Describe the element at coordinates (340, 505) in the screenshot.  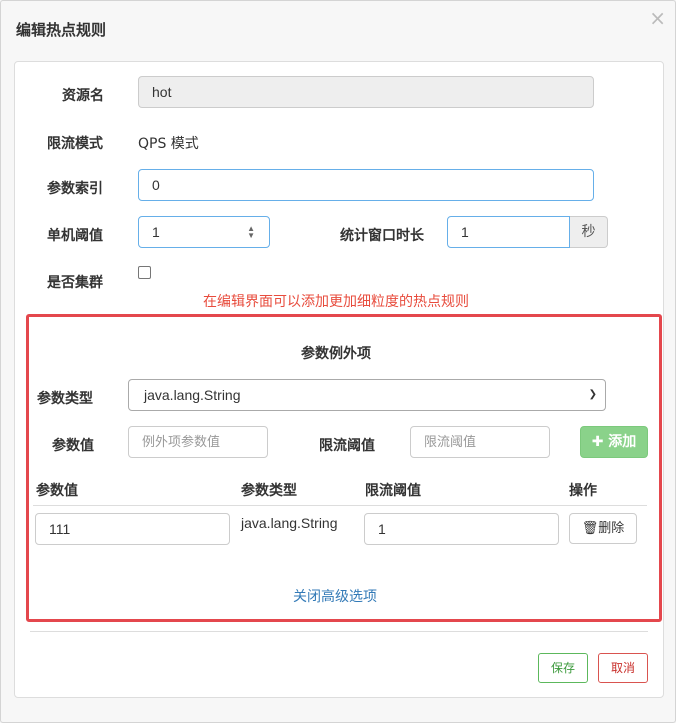
I see `table-header-rule` at that location.